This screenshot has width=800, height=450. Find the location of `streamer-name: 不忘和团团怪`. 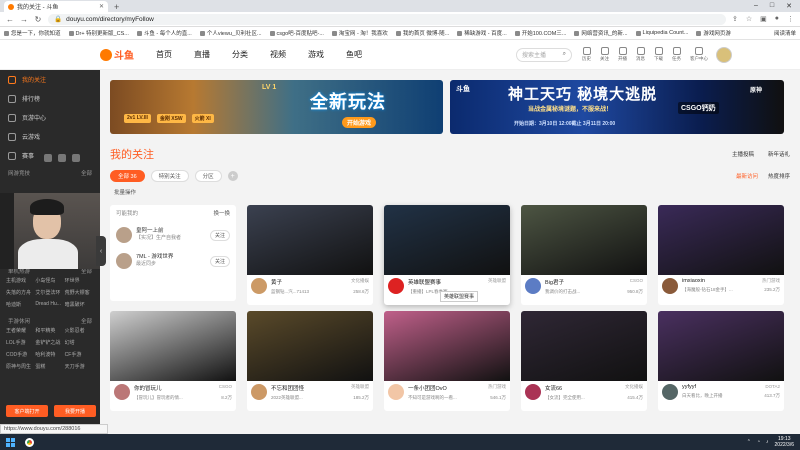

streamer-name: 不忘和团团怪 is located at coordinates (287, 388).